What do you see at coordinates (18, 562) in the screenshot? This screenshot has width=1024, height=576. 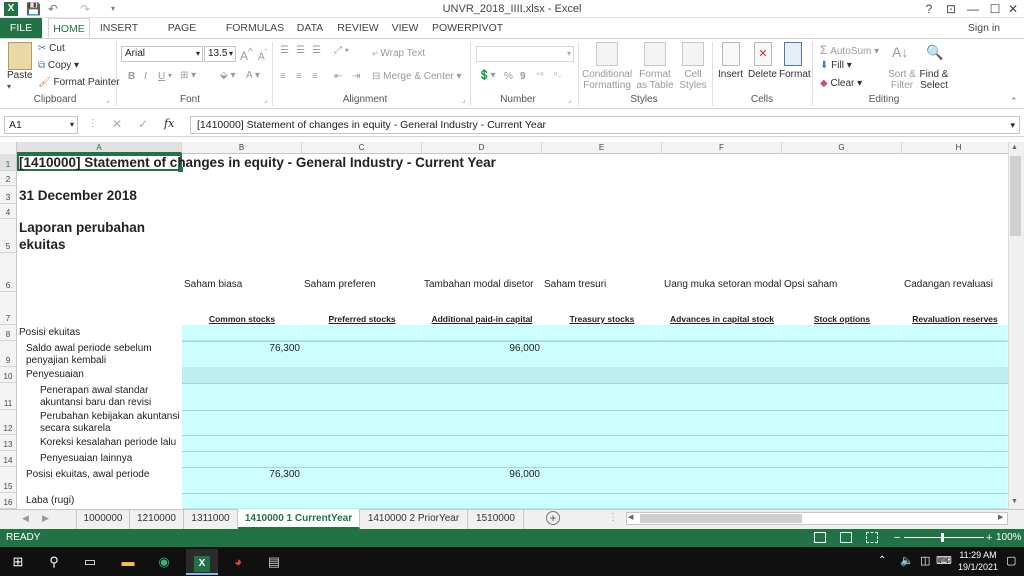 I see `windows-start-icon: ⊞` at bounding box center [18, 562].